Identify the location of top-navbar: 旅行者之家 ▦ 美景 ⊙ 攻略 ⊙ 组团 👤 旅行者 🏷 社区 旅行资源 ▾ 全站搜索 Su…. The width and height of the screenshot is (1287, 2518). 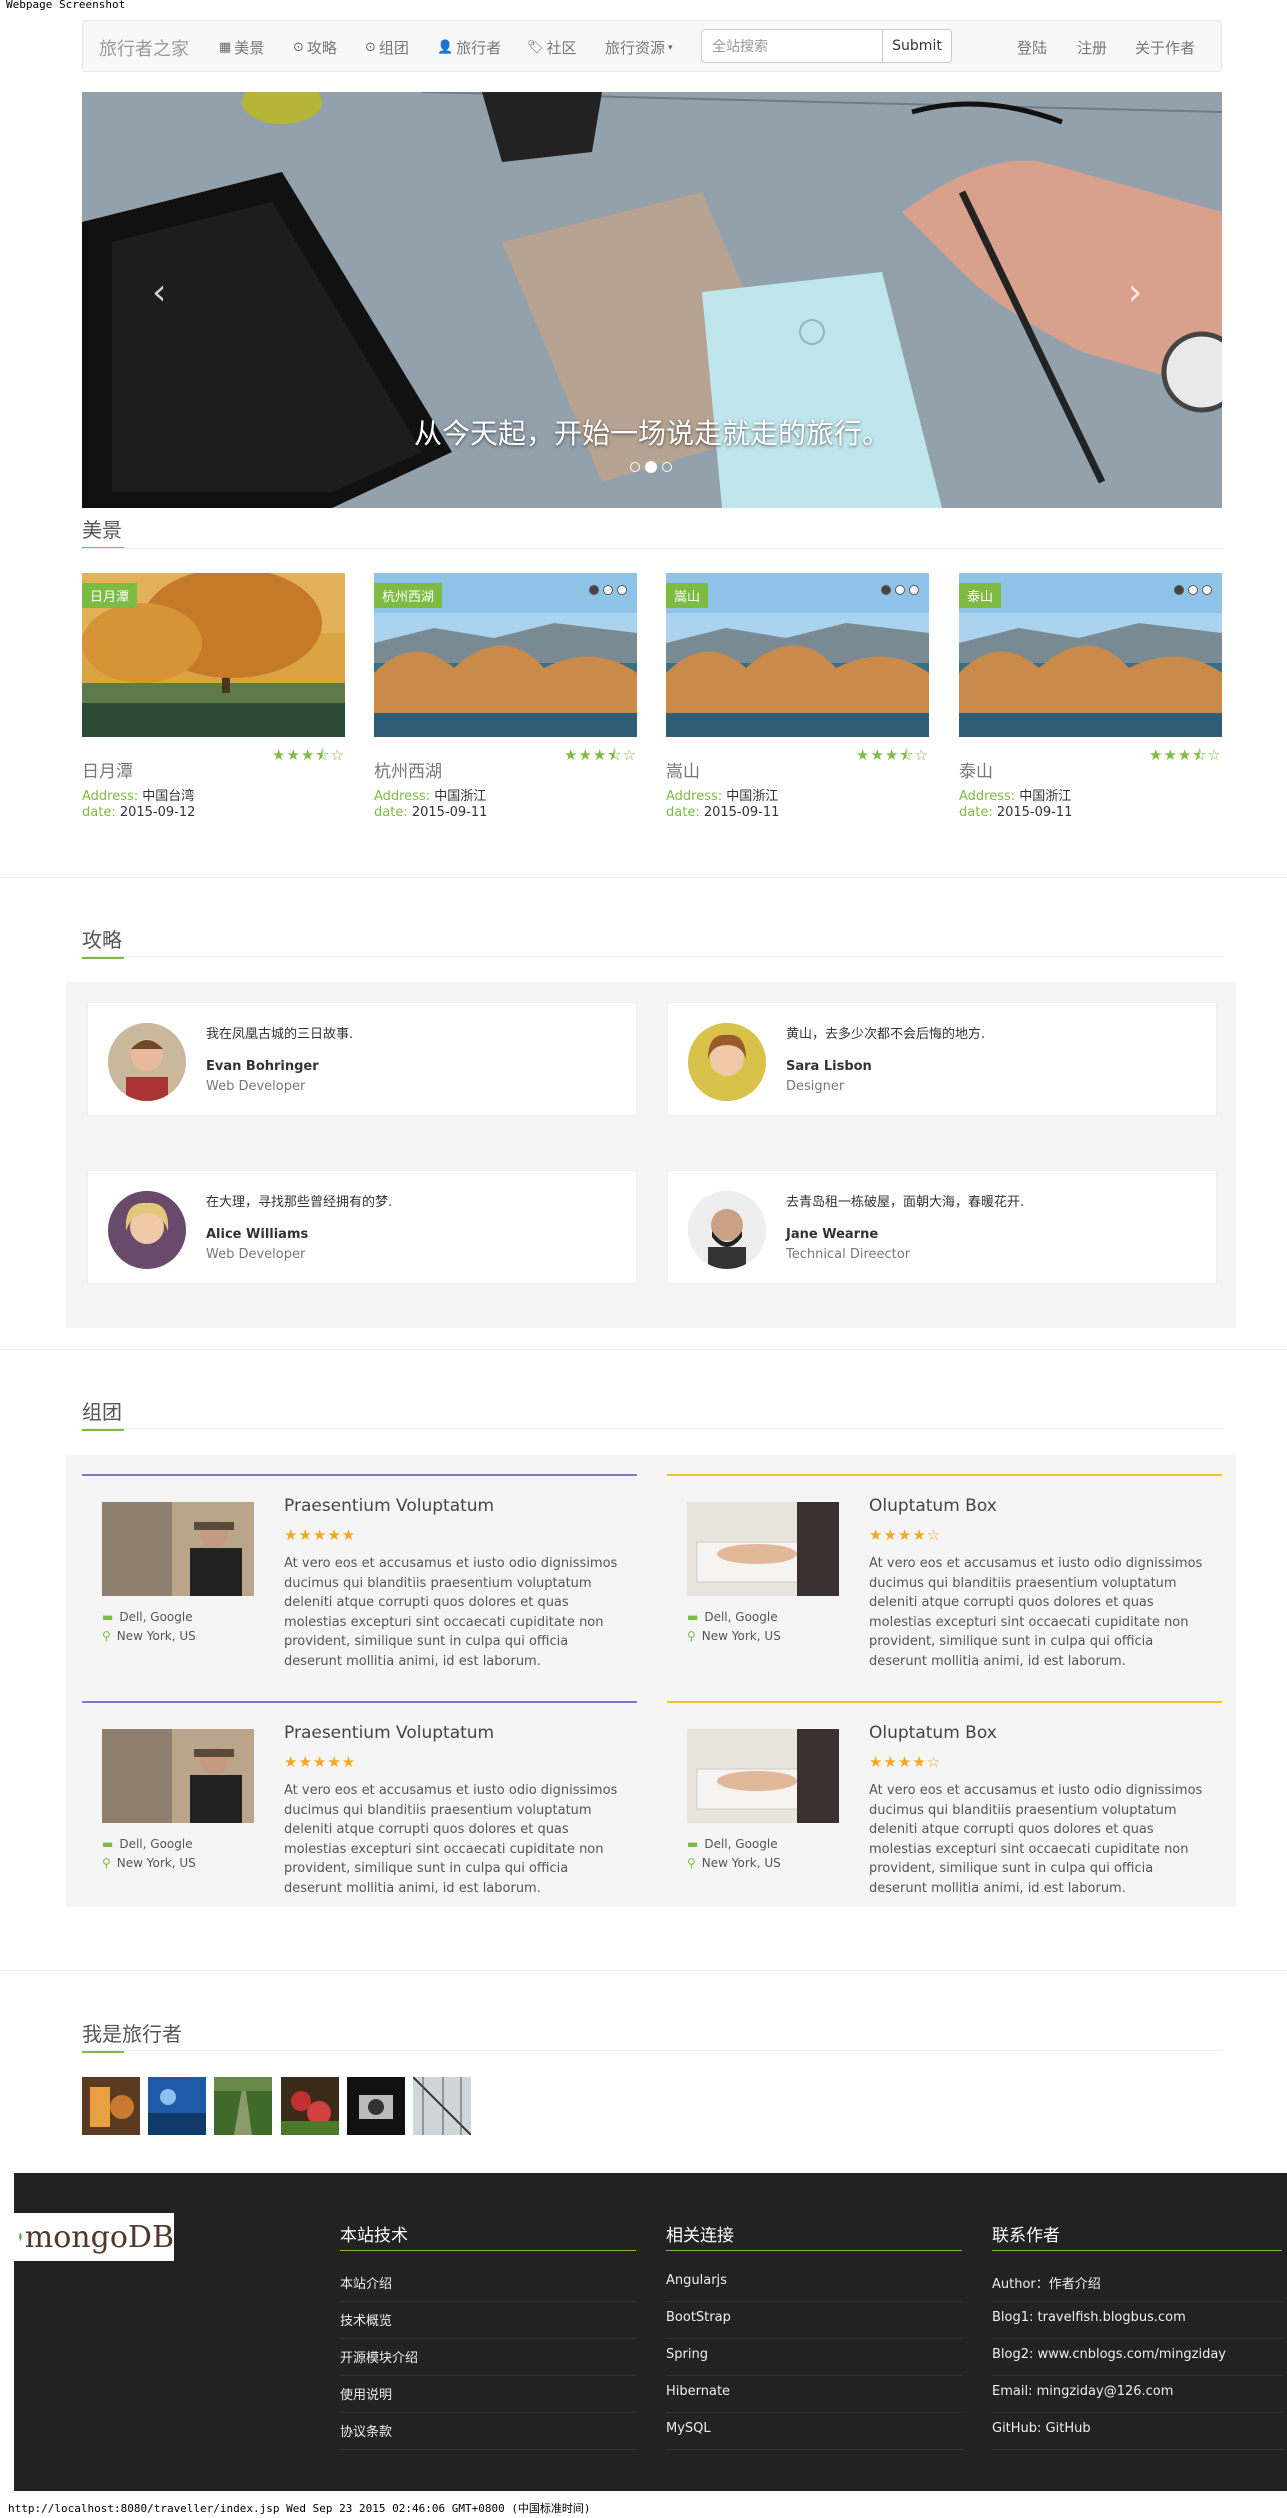
(652, 46).